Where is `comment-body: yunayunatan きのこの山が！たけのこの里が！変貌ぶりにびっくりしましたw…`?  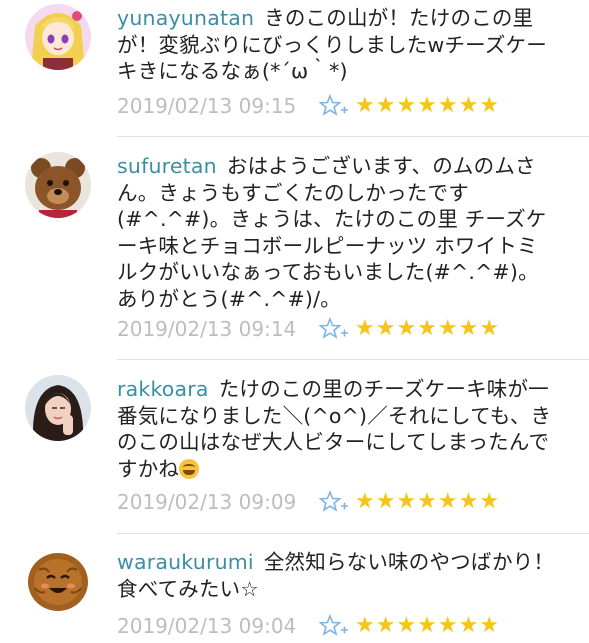 comment-body: yunayunatan きのこの山が！たけのこの里が！変貌ぶりにびっくりしましたw… is located at coordinates (337, 45).